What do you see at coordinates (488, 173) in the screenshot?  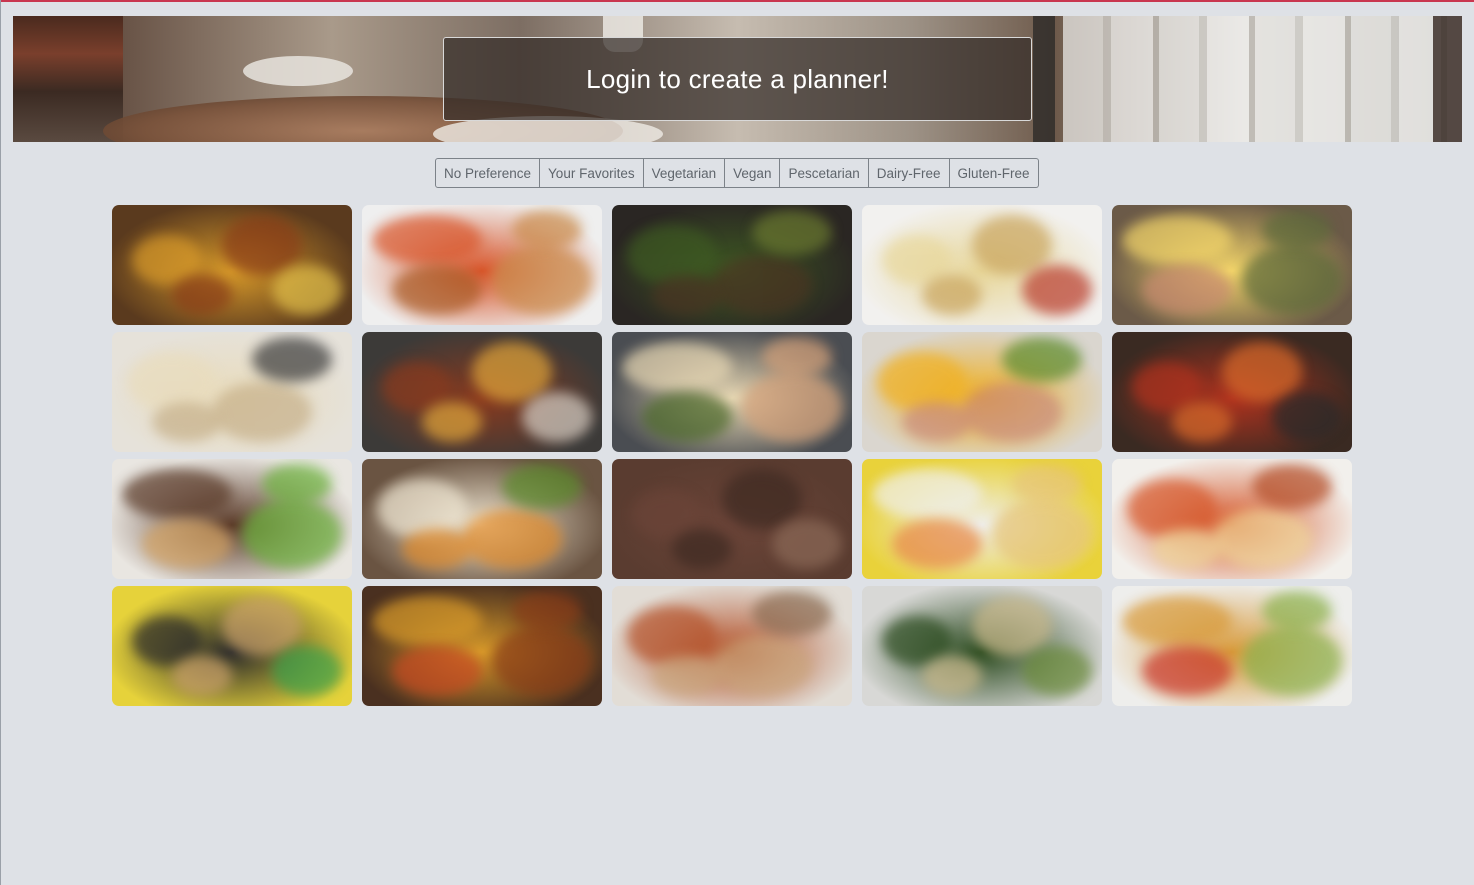 I see `filter-no-preference-button: No Preference` at bounding box center [488, 173].